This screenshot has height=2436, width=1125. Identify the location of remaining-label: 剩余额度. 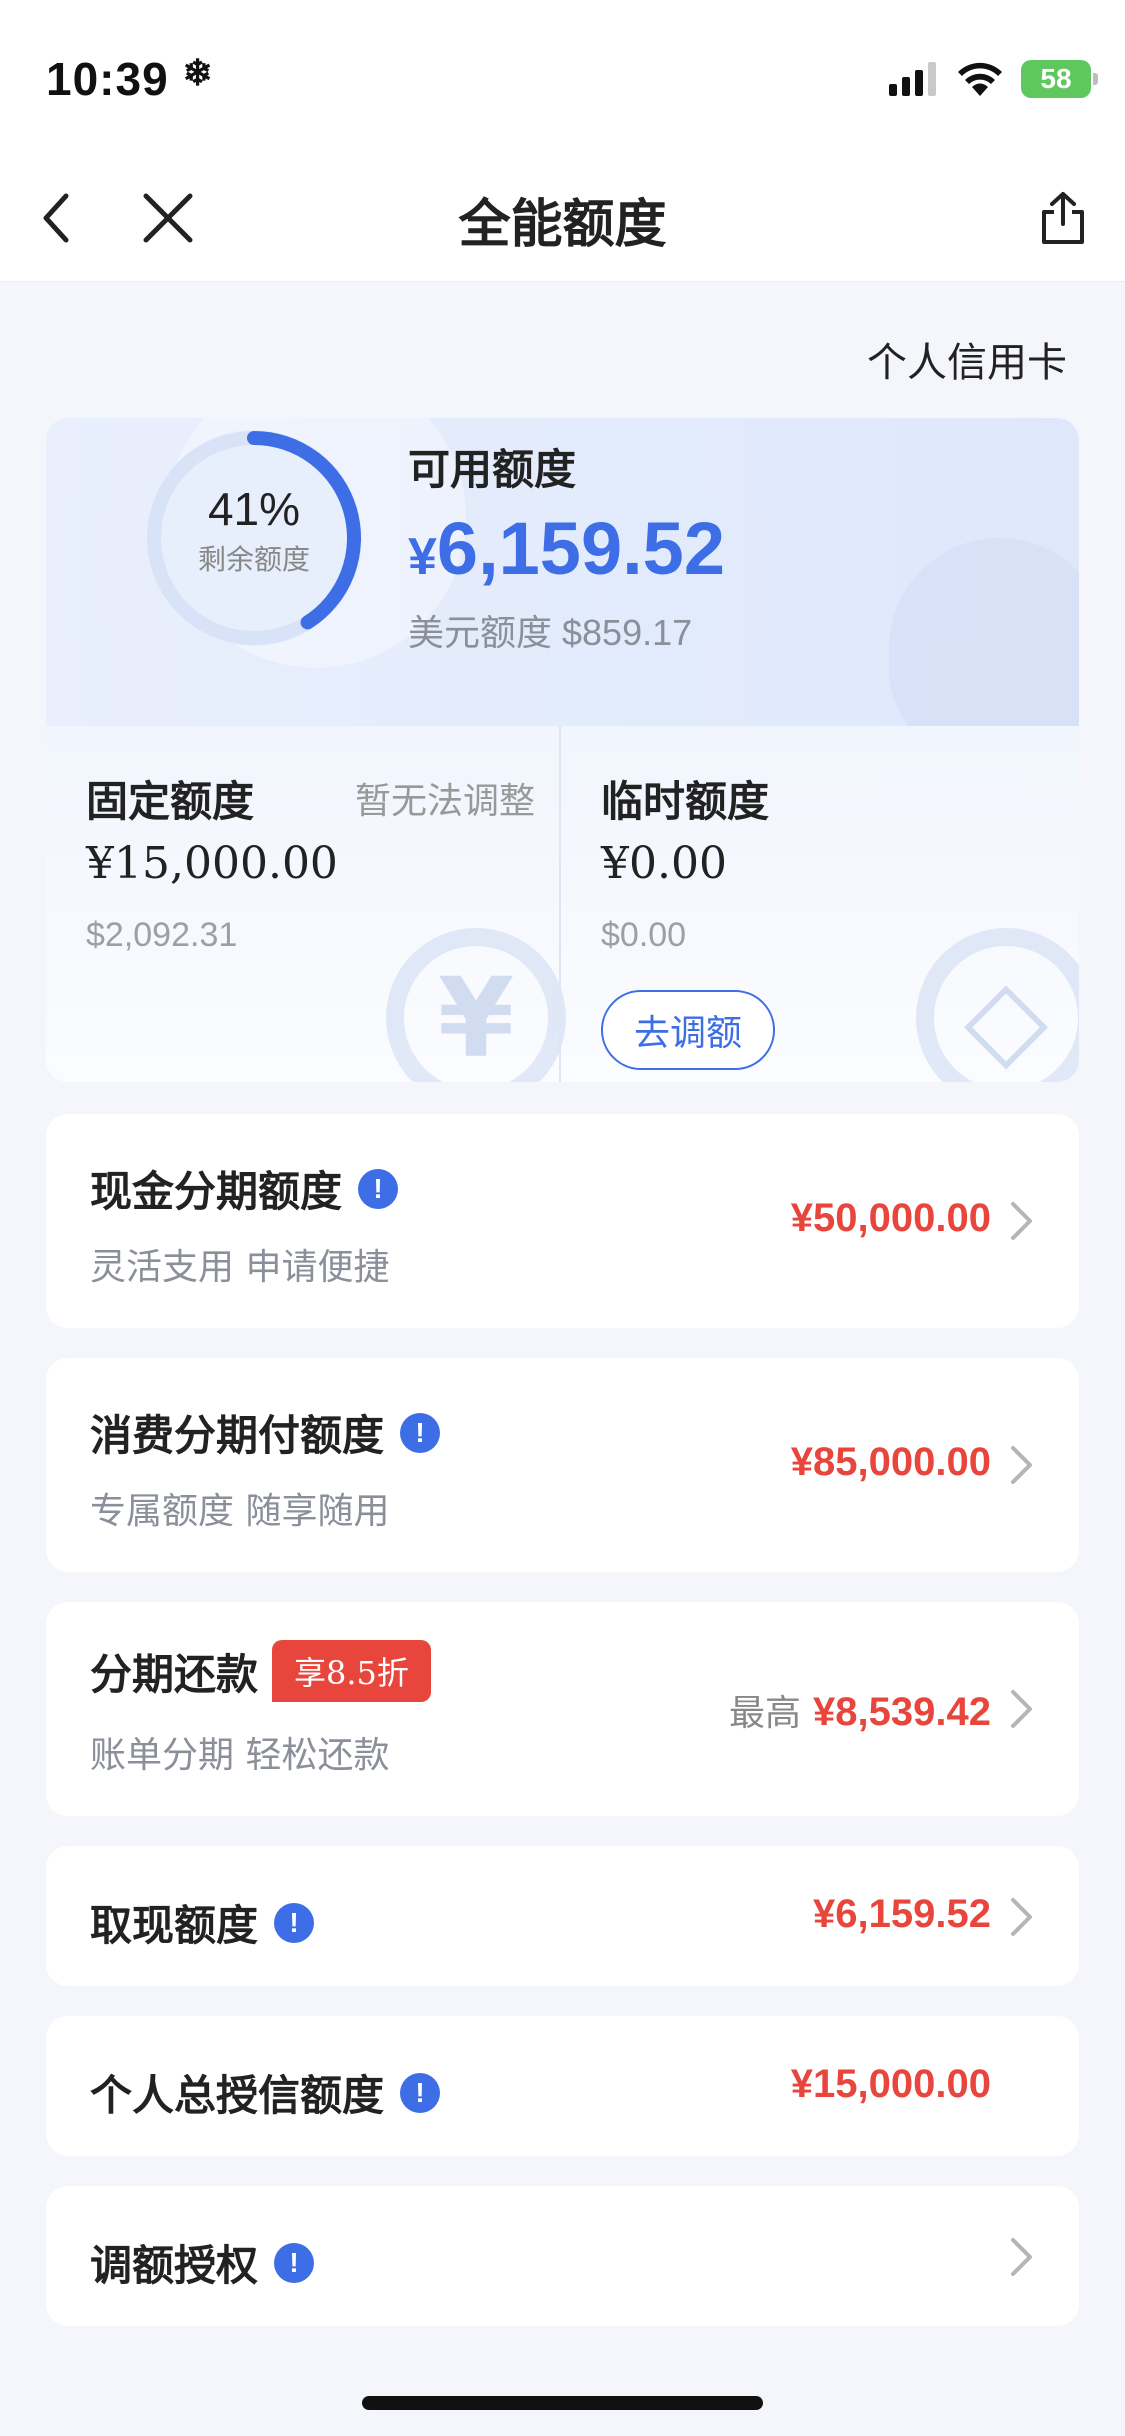
(253, 559).